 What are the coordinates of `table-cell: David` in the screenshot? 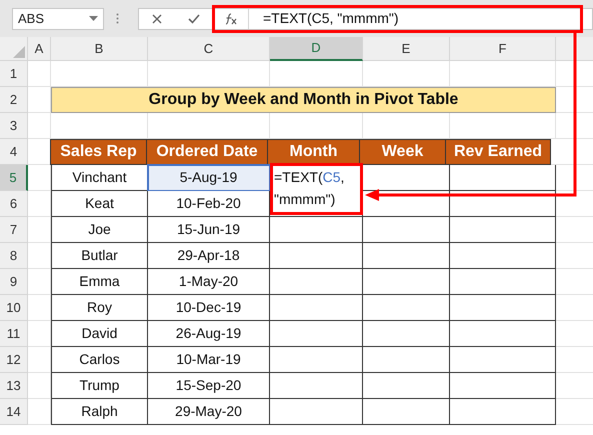 It's located at (99, 334).